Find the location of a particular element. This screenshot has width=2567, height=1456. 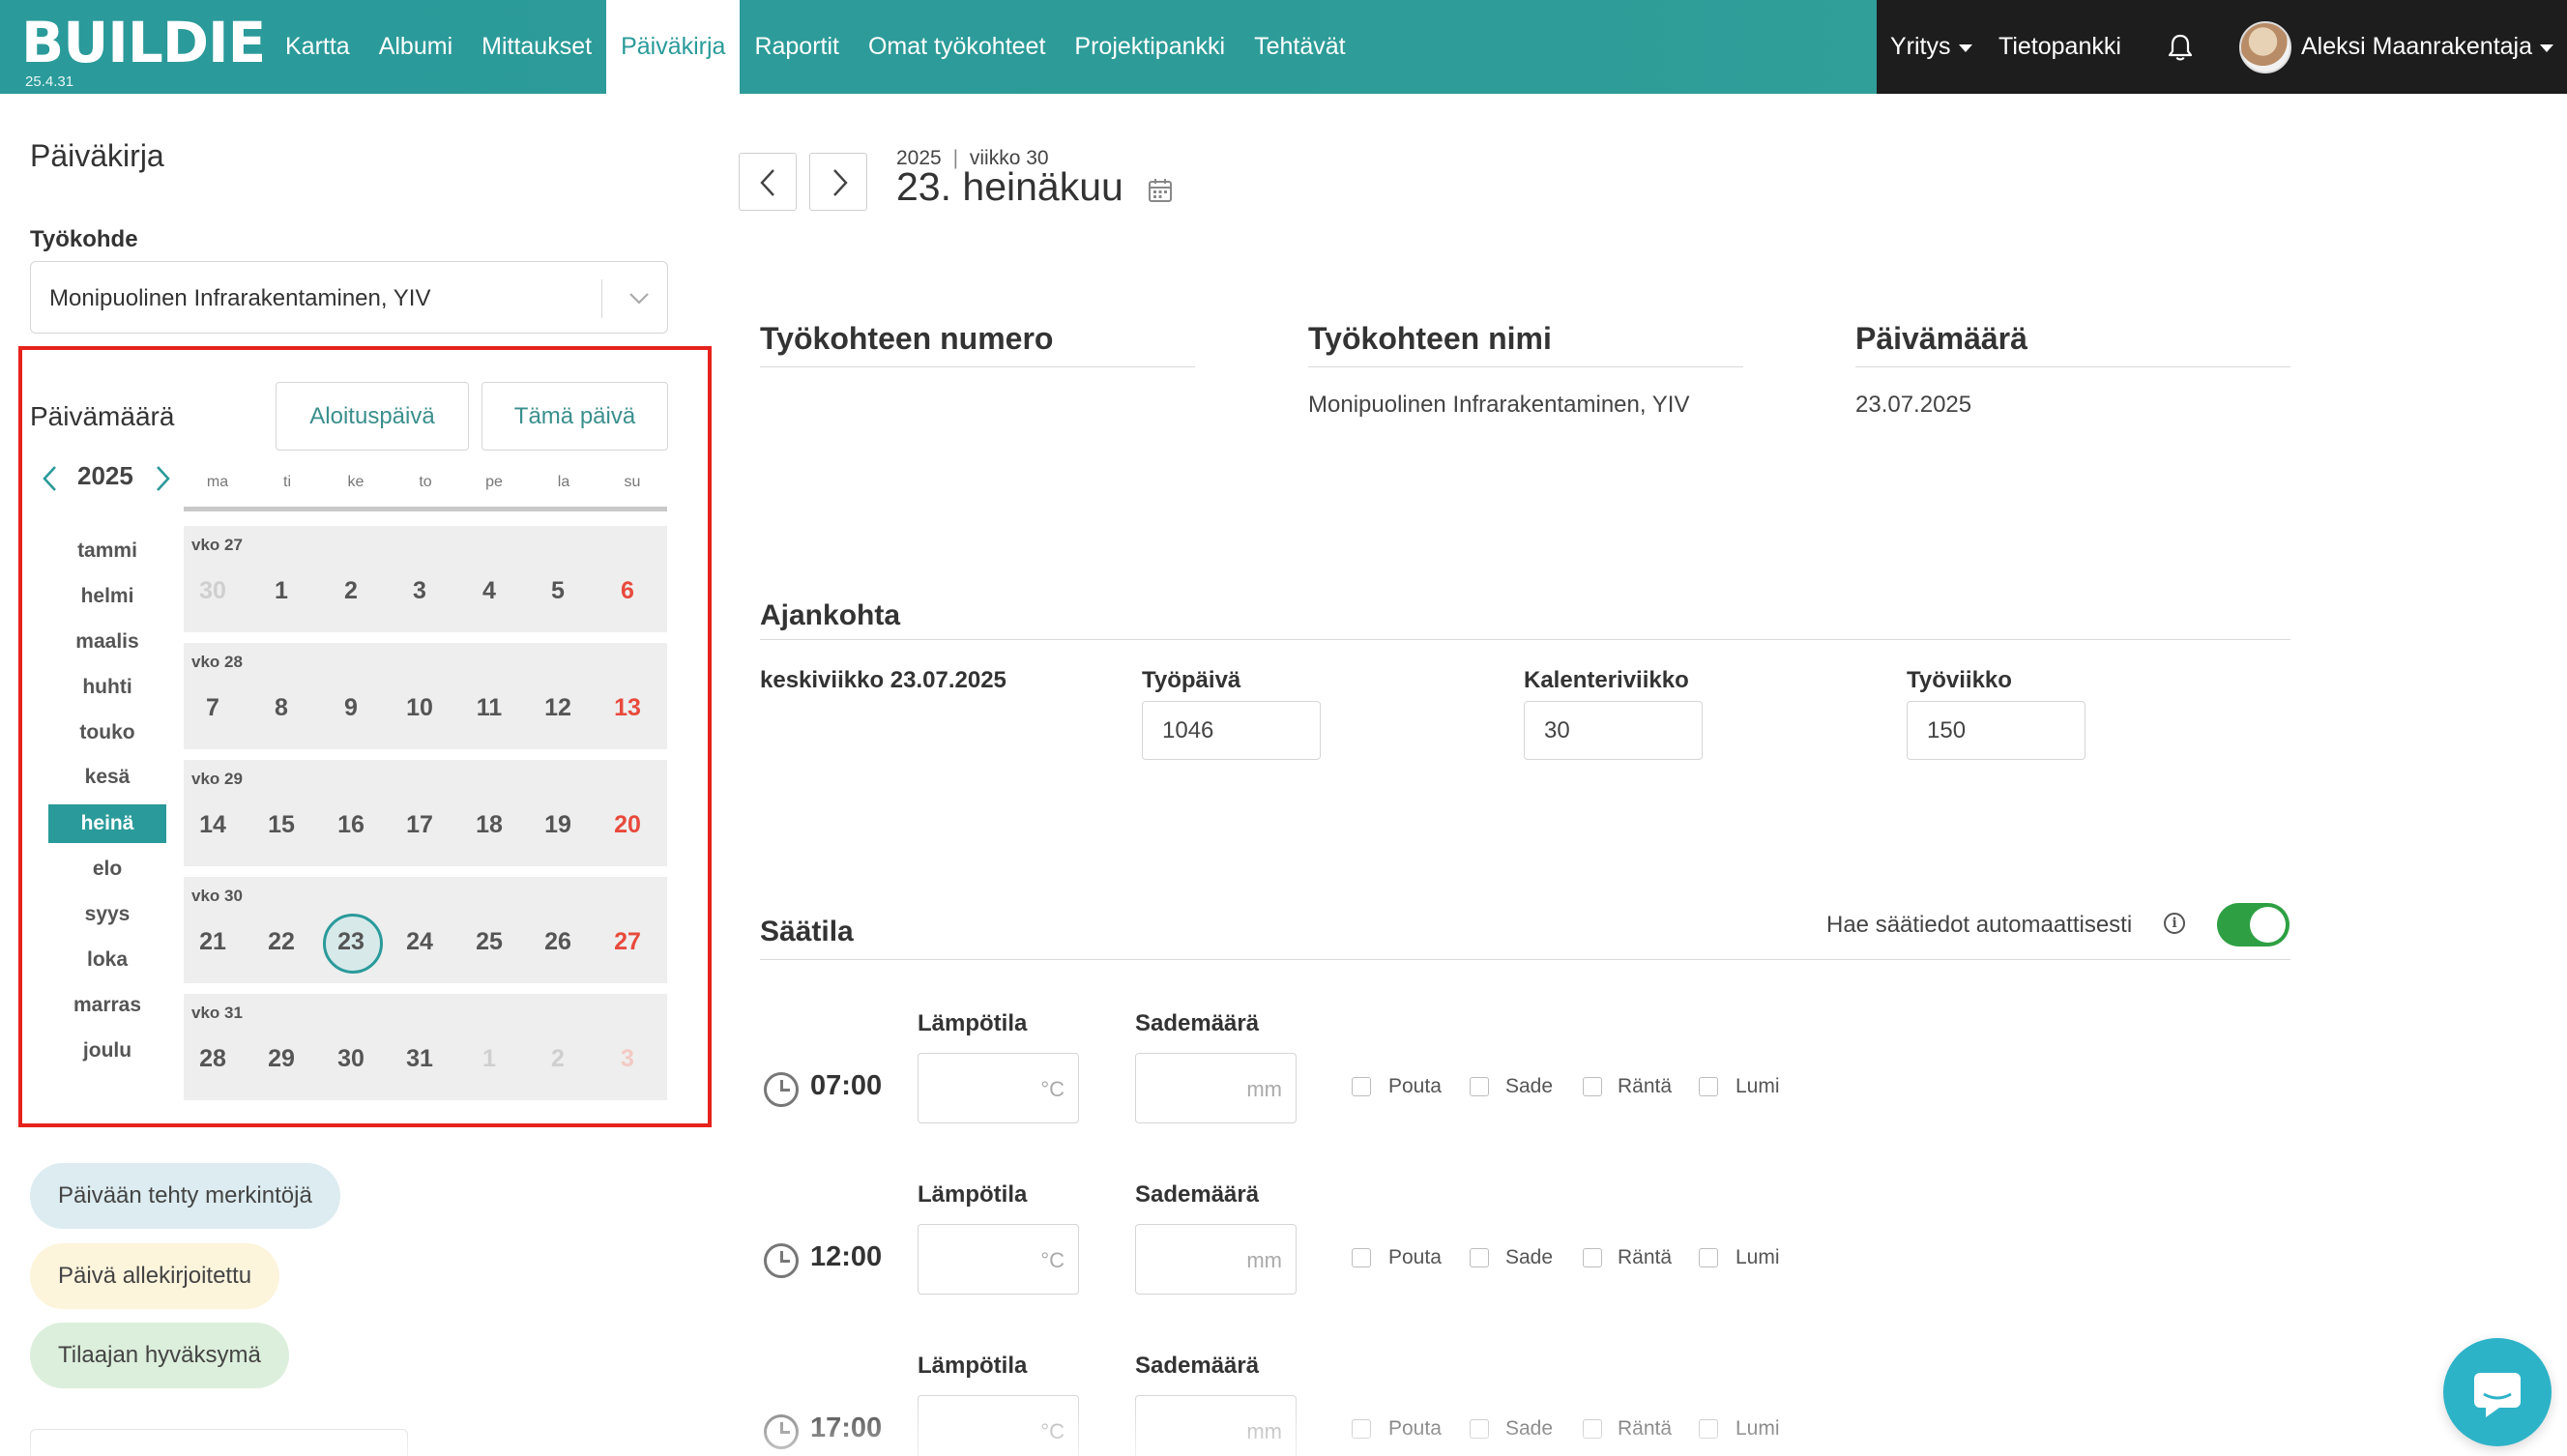

calendar-day: 24 is located at coordinates (420, 942).